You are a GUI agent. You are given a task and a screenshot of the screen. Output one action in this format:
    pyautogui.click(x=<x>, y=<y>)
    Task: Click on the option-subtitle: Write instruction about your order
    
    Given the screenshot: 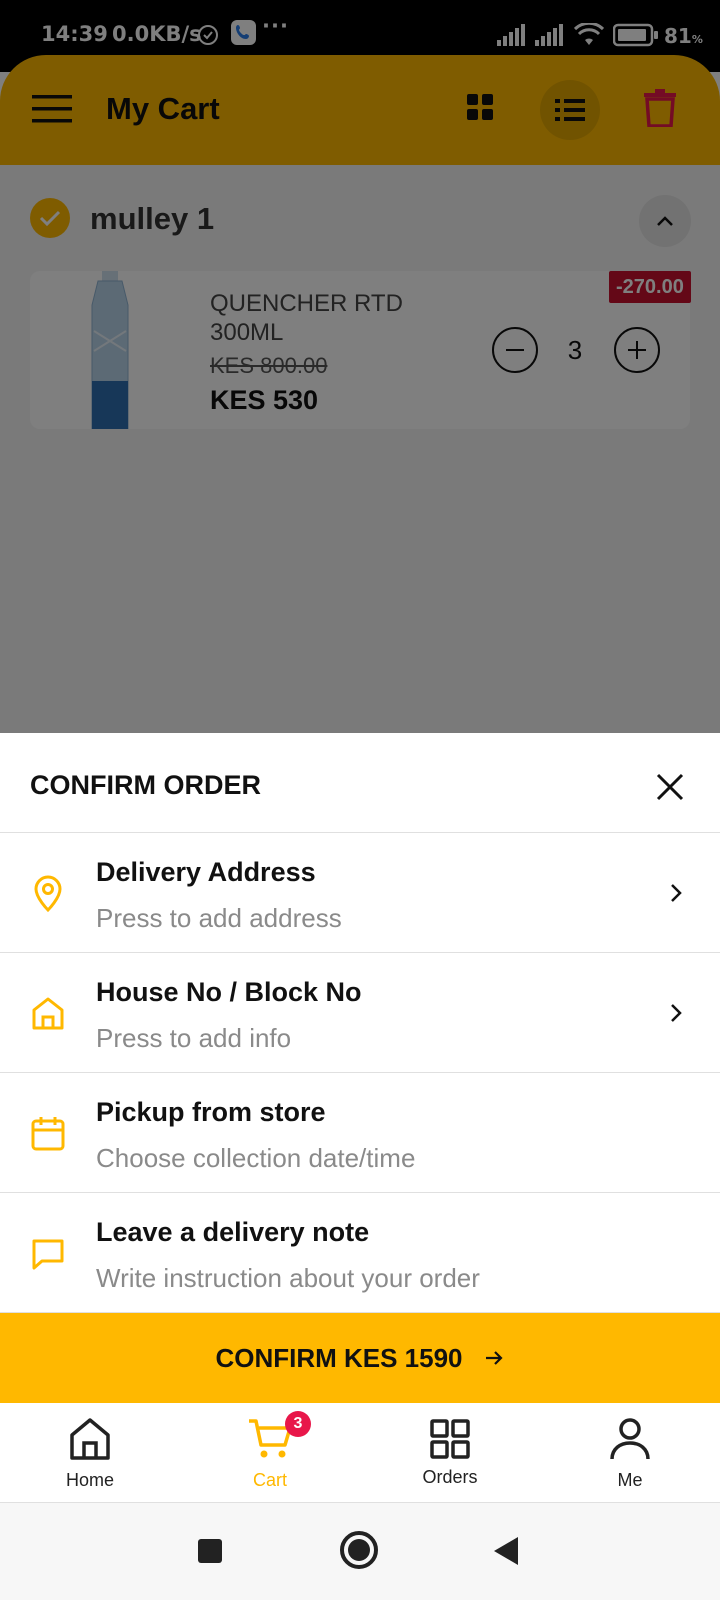 What is the action you would take?
    pyautogui.click(x=288, y=1278)
    